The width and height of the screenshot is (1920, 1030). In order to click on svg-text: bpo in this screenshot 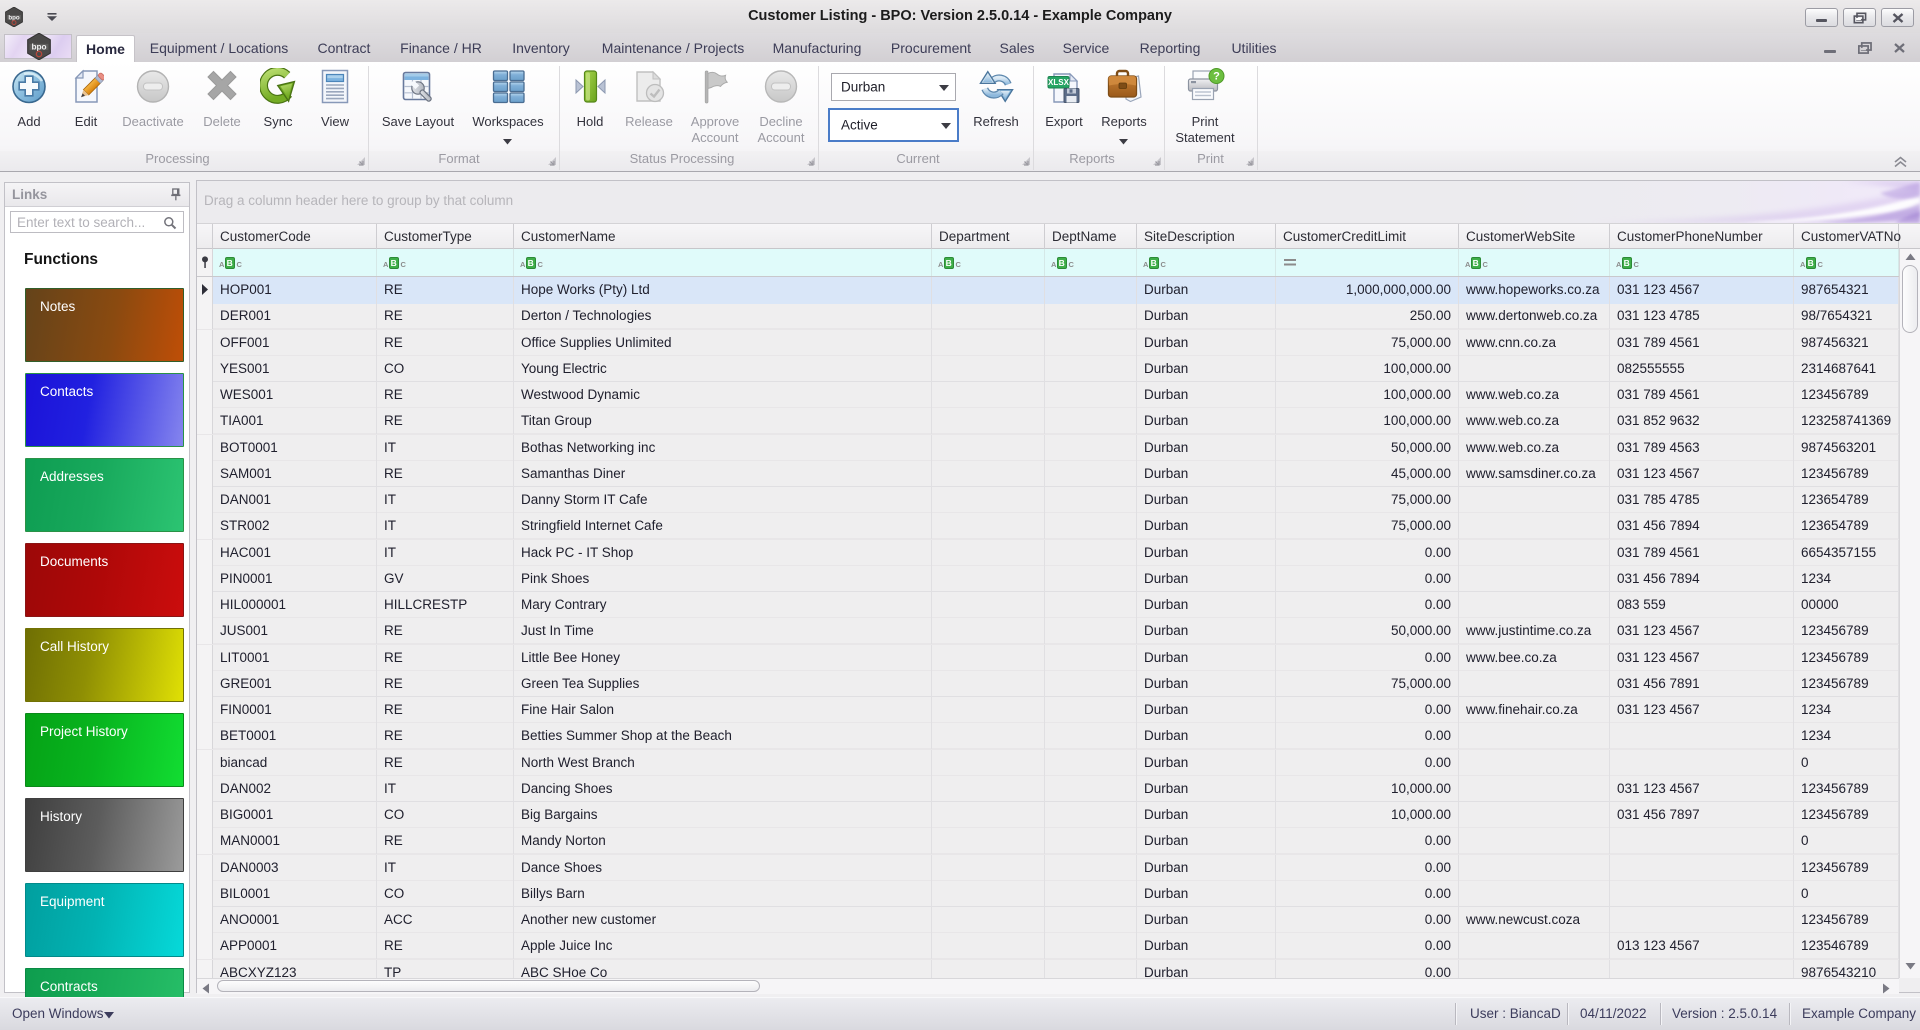, I will do `click(38, 47)`.